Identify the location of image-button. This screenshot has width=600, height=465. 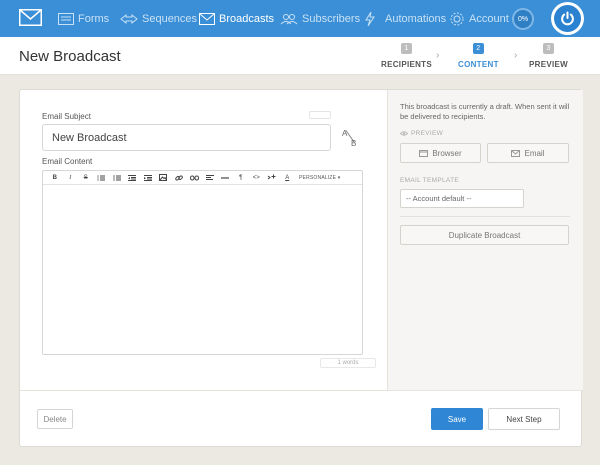
(164, 178).